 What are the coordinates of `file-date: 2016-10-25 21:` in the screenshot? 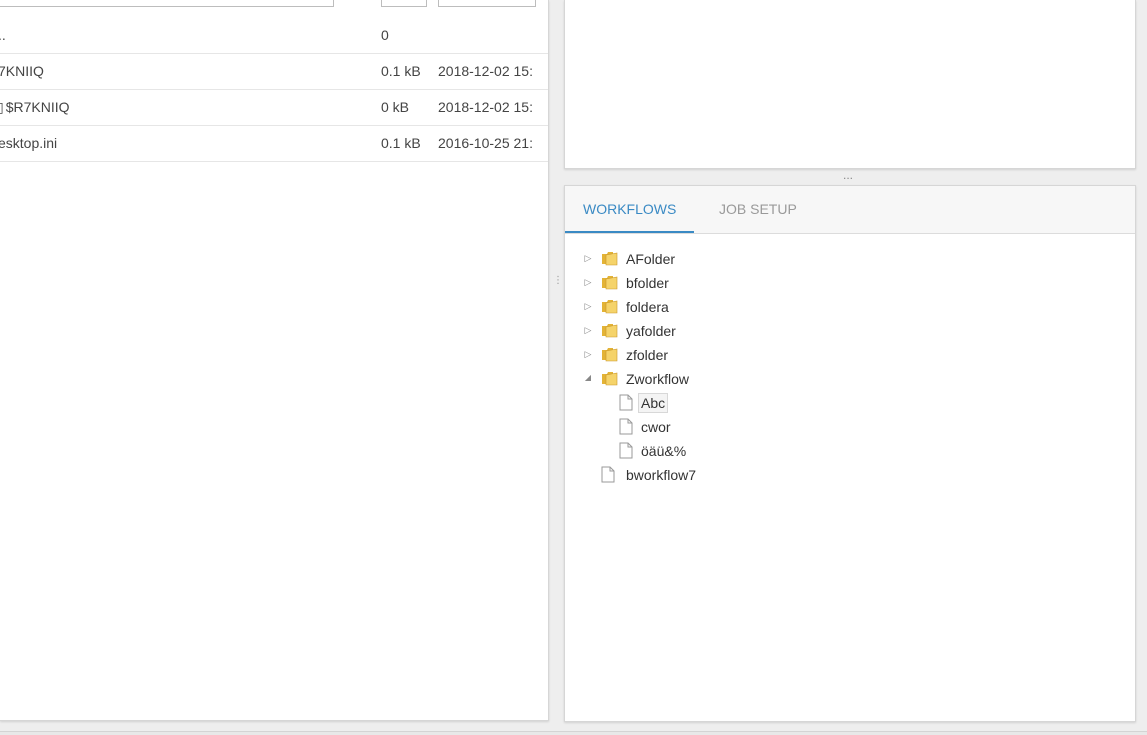 It's located at (485, 143).